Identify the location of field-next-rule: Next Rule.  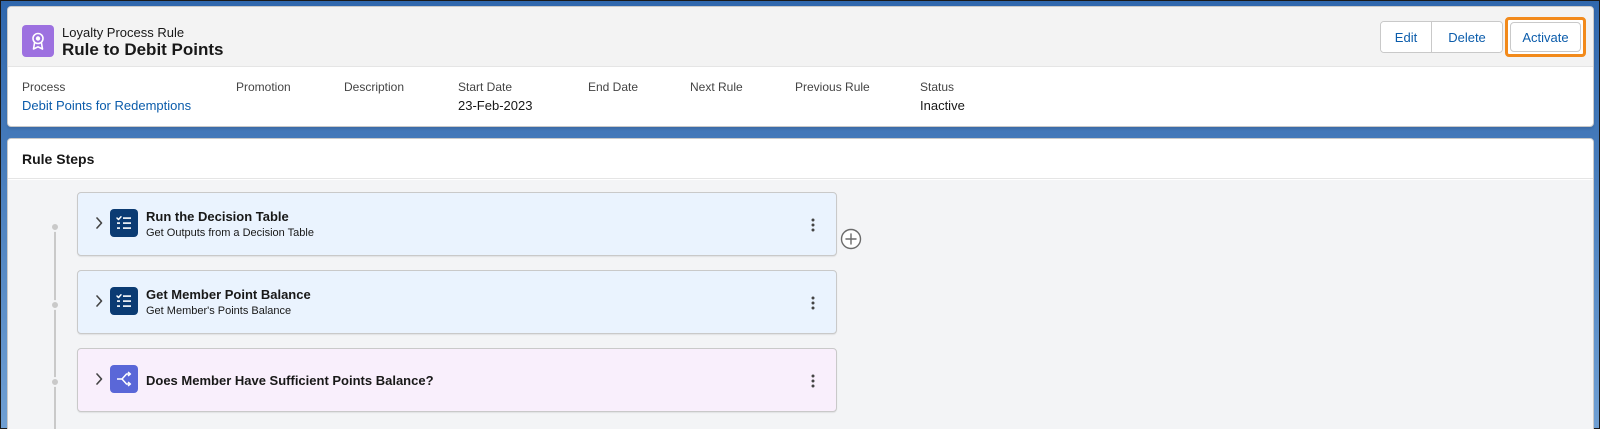
(716, 97).